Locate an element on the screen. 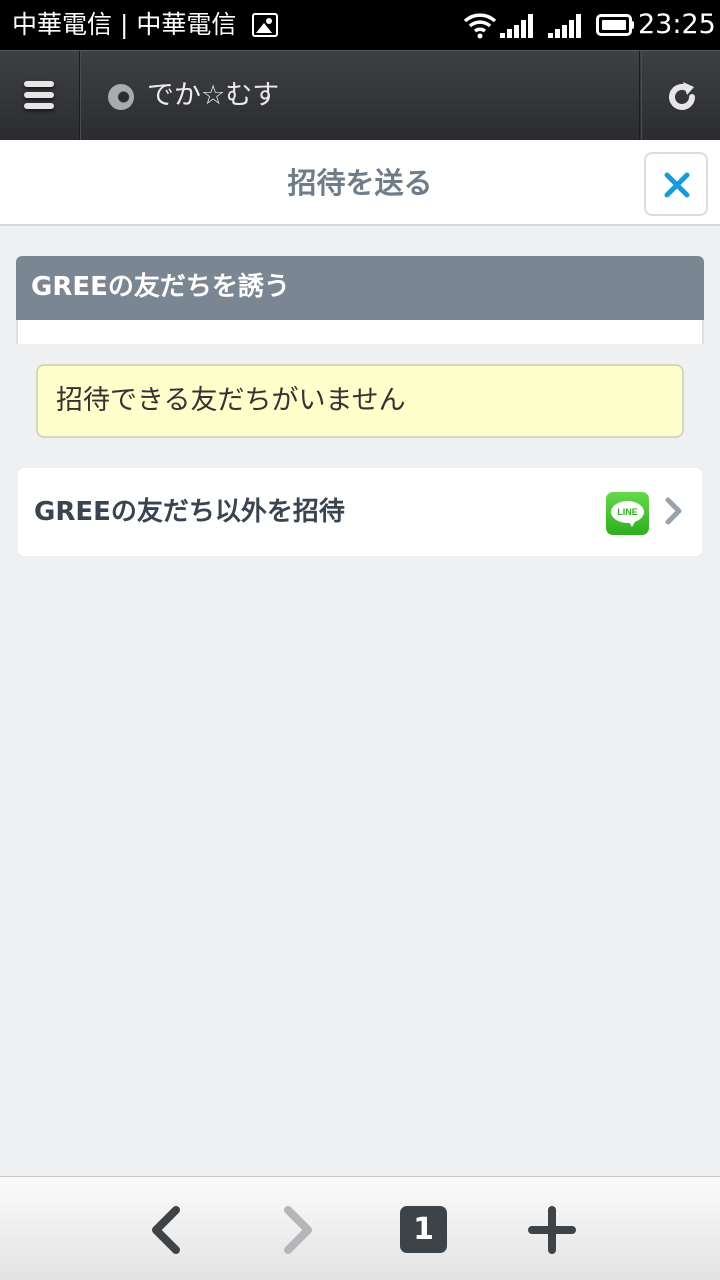 This screenshot has height=1280, width=720. close-button is located at coordinates (676, 184).